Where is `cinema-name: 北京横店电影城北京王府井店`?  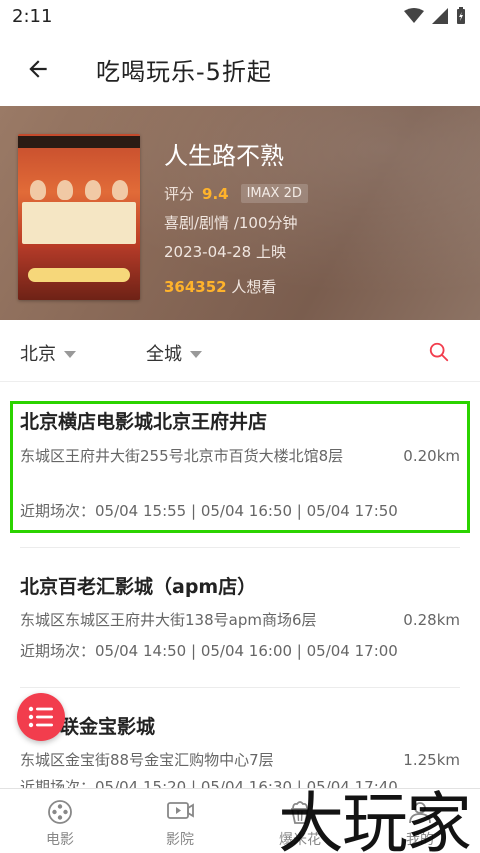 cinema-name: 北京横店电影城北京王府井店 is located at coordinates (144, 422).